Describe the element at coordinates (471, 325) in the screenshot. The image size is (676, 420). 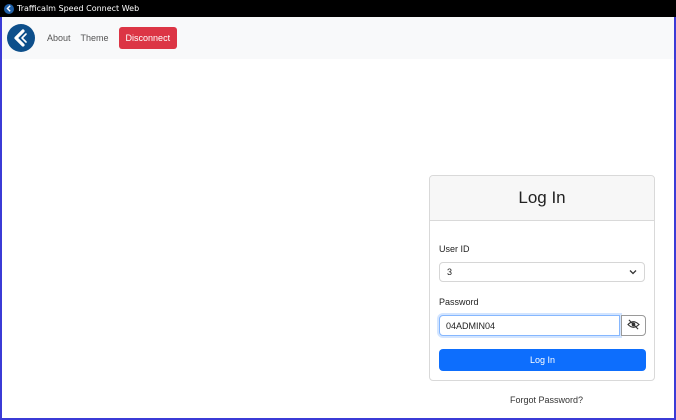
I see `password-value: 04ADMIN04` at that location.